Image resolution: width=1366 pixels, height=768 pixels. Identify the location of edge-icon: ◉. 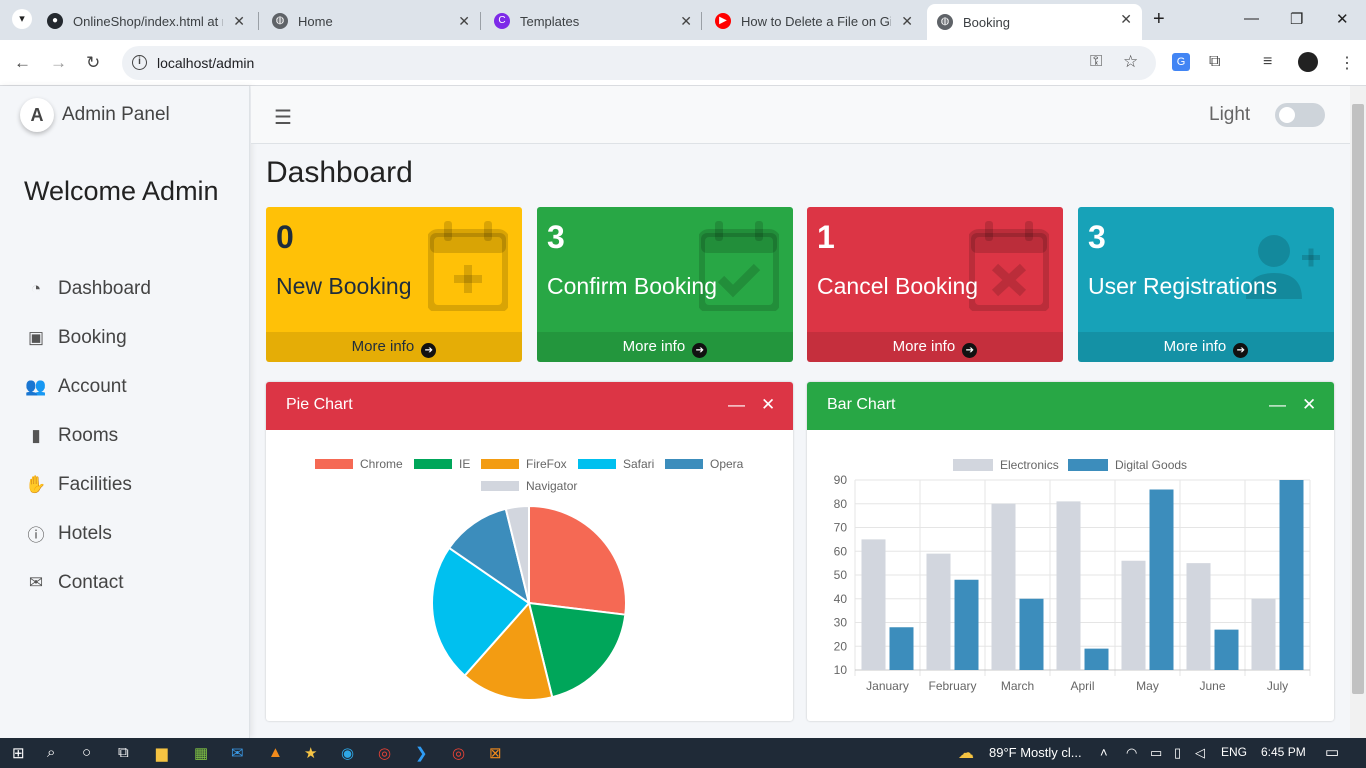
(347, 753).